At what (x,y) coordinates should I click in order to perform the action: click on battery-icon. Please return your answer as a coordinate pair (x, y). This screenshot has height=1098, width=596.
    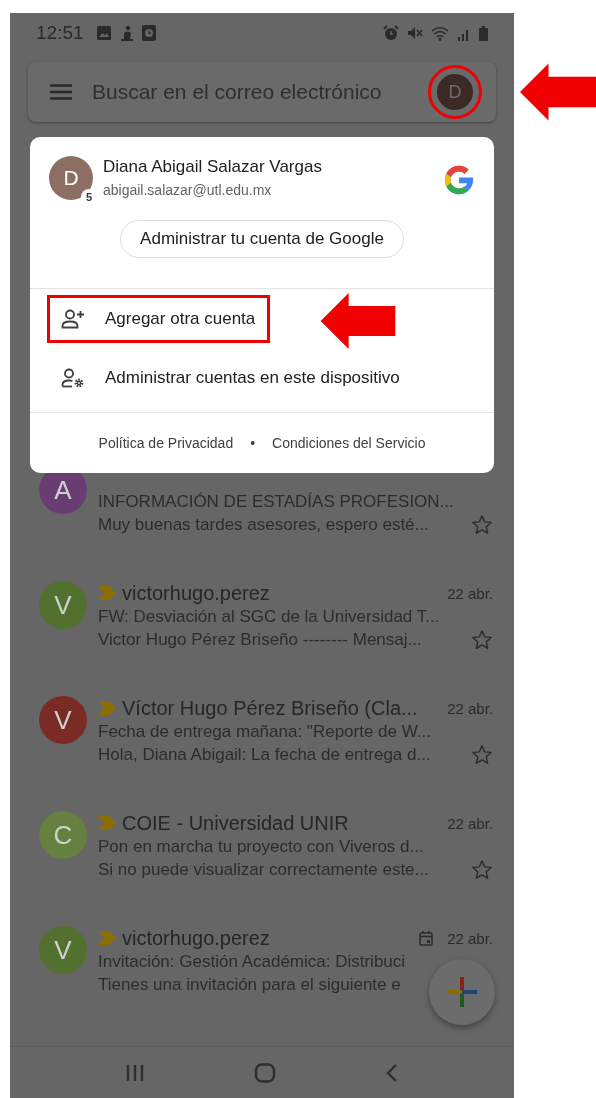
    Looking at the image, I should click on (483, 33).